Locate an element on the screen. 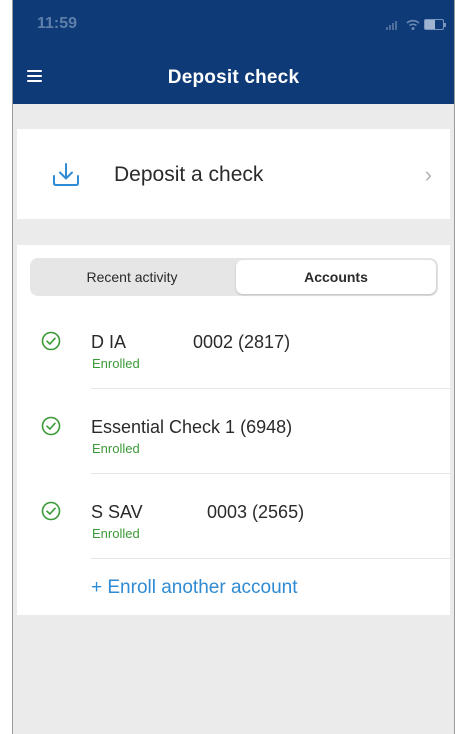 The width and height of the screenshot is (455, 734). page-title: Deposit check is located at coordinates (233, 77).